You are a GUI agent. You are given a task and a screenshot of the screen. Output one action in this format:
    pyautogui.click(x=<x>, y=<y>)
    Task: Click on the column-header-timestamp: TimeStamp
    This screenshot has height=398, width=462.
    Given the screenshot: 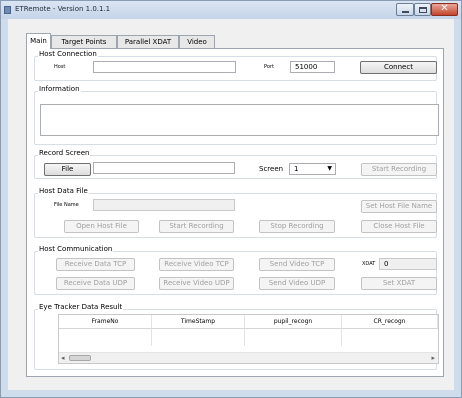 What is the action you would take?
    pyautogui.click(x=198, y=322)
    